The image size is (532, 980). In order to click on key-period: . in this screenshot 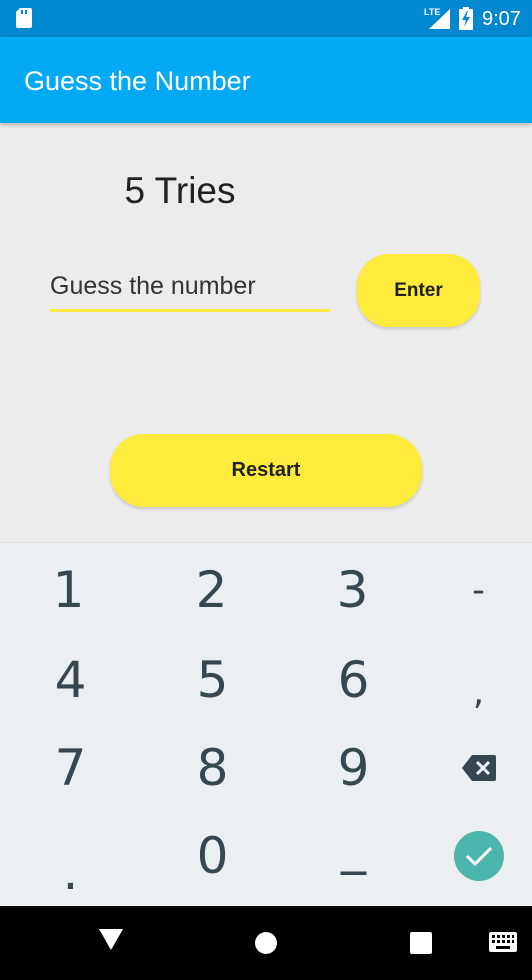, I will do `click(70, 858)`.